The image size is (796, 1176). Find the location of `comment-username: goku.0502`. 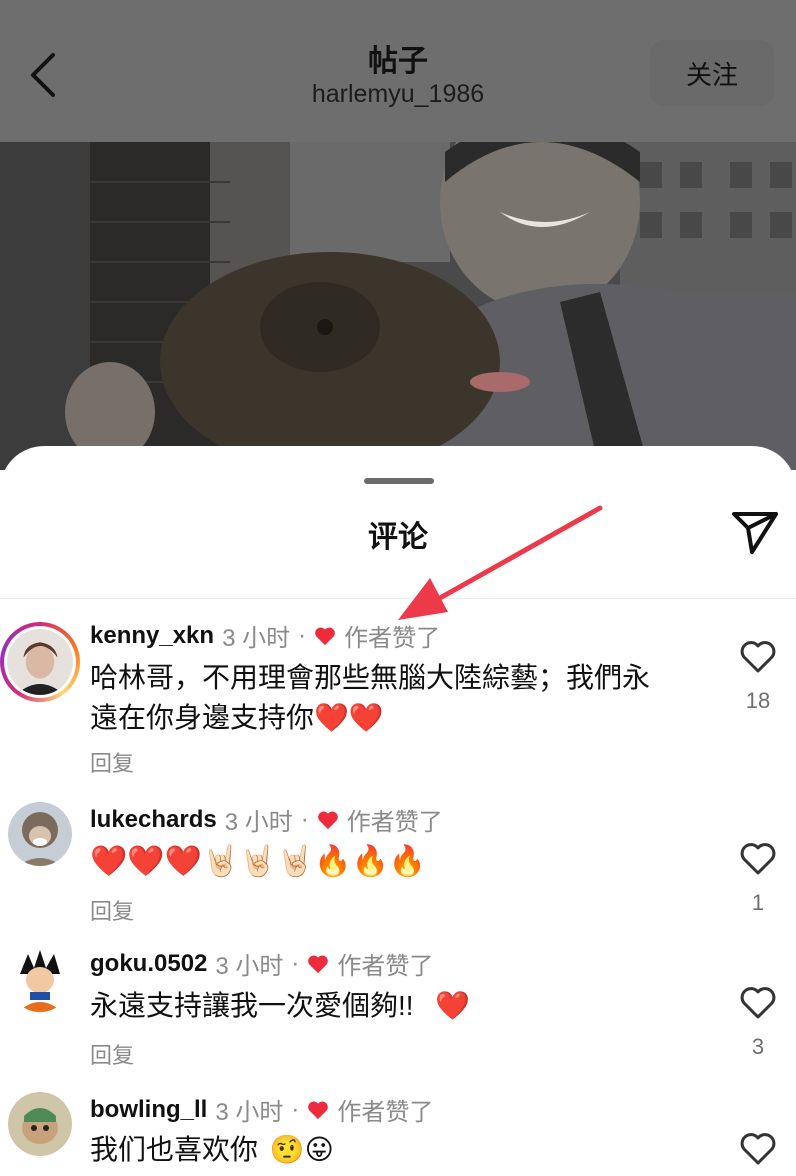

comment-username: goku.0502 is located at coordinates (148, 964).